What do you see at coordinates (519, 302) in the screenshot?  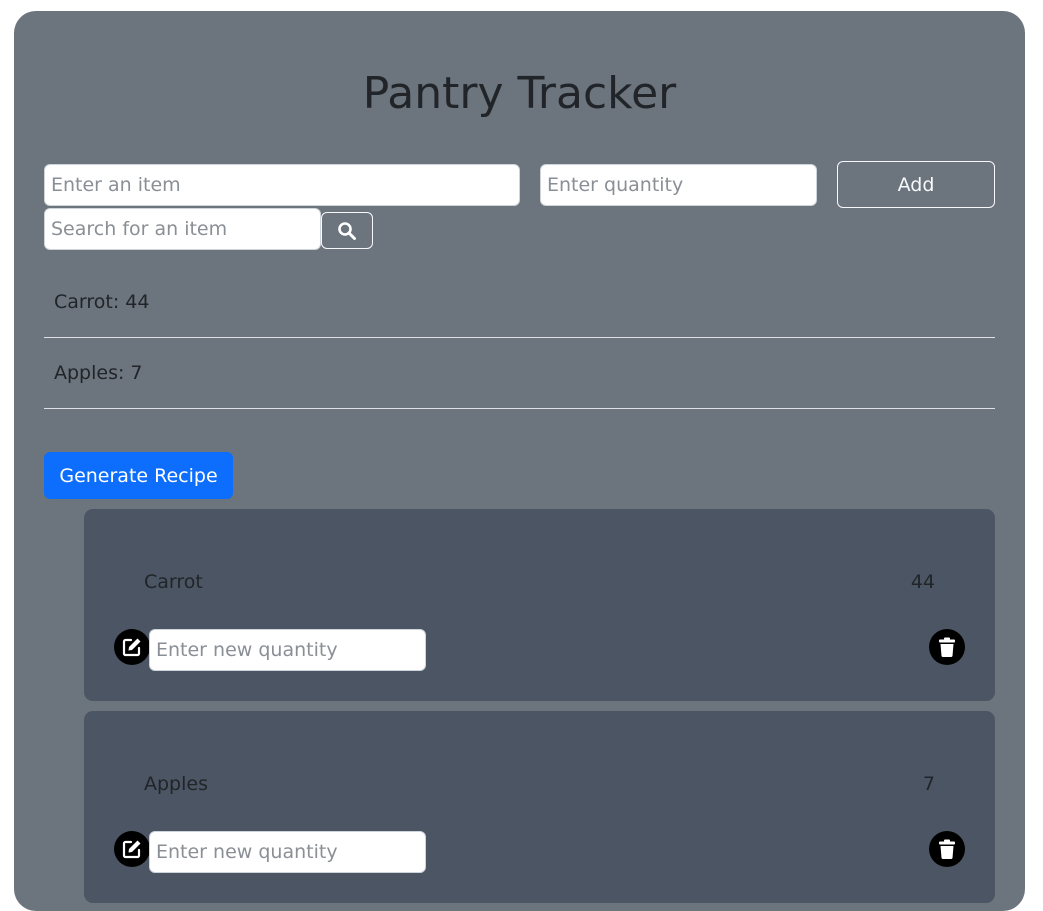 I see `list-item: Carrot: 44` at bounding box center [519, 302].